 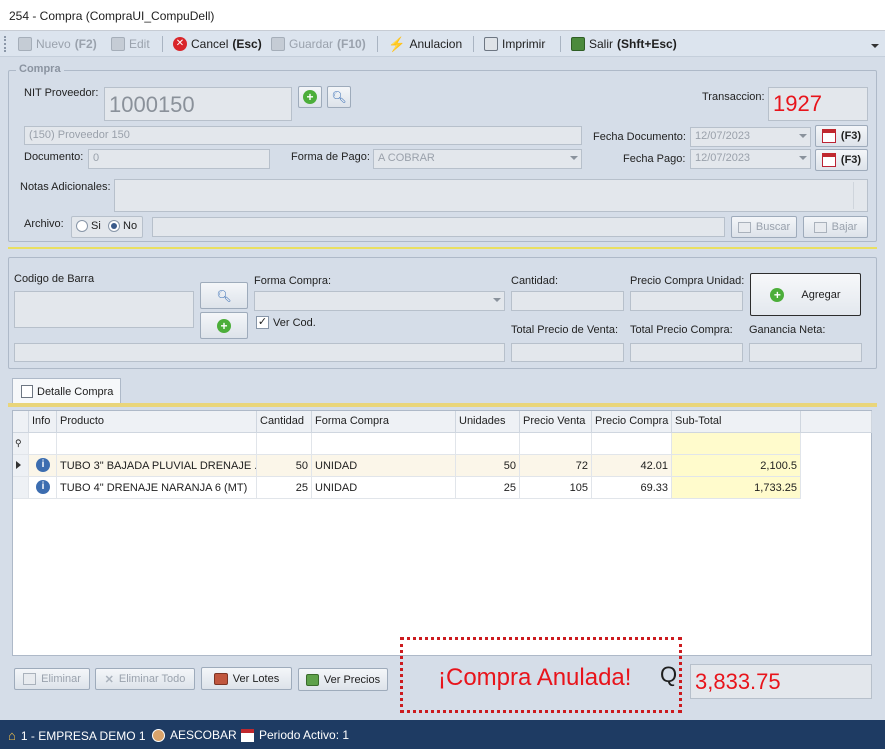 I want to click on search-icon: 🔍︎, so click(x=339, y=97).